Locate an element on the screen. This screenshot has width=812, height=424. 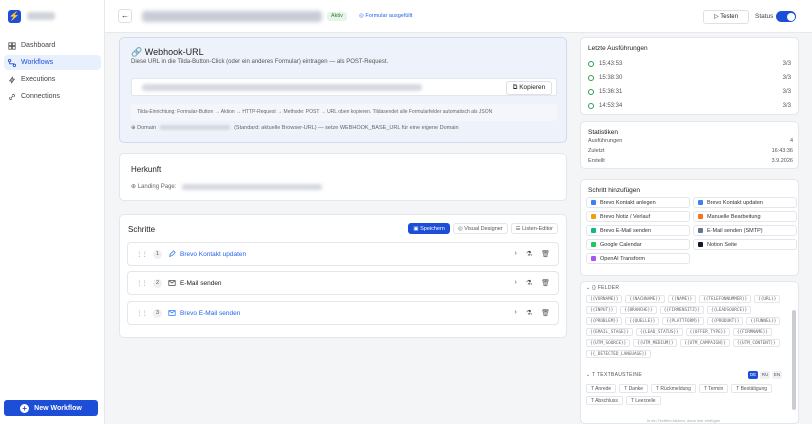
status-toggle is located at coordinates (786, 16).